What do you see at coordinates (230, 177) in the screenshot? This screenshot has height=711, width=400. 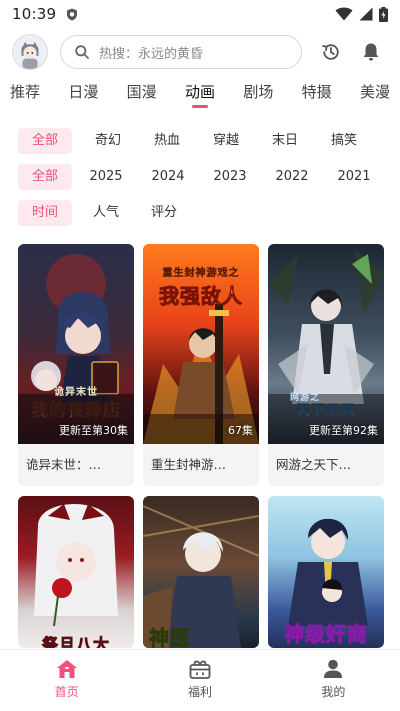 I see `year-chip: 2023` at bounding box center [230, 177].